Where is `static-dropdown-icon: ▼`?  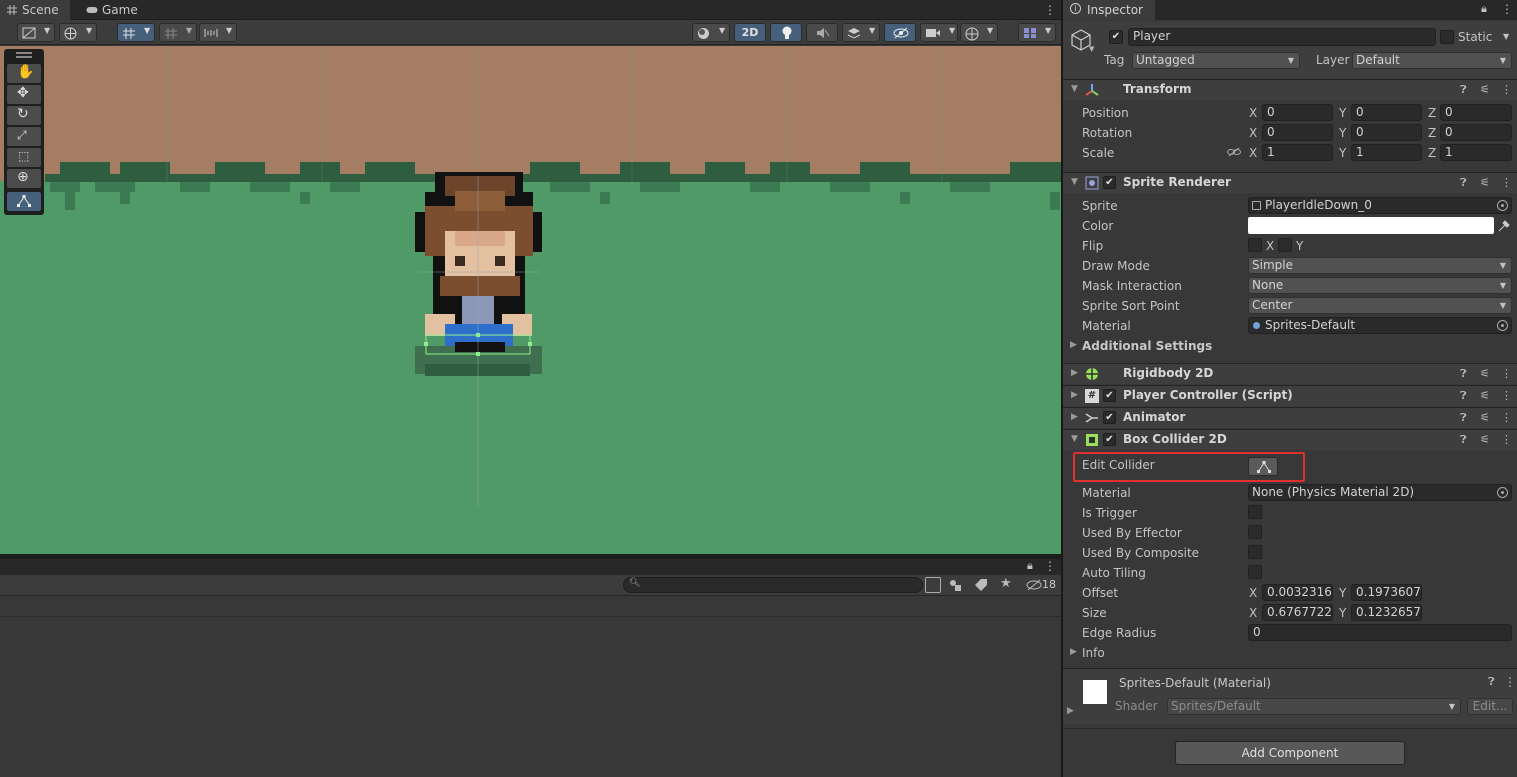 static-dropdown-icon: ▼ is located at coordinates (1506, 36).